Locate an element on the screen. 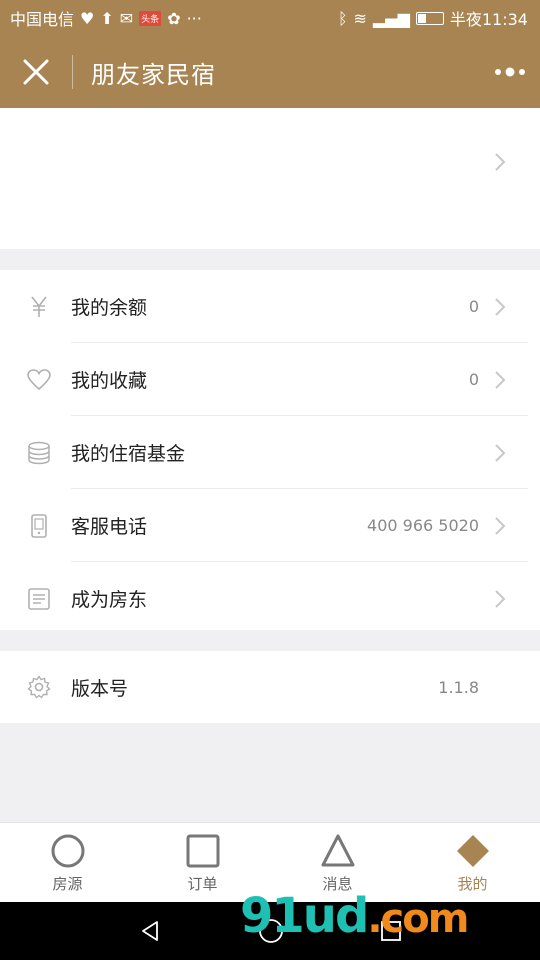 This screenshot has height=960, width=540. menu-item-label: 我的余额 is located at coordinates (109, 308).